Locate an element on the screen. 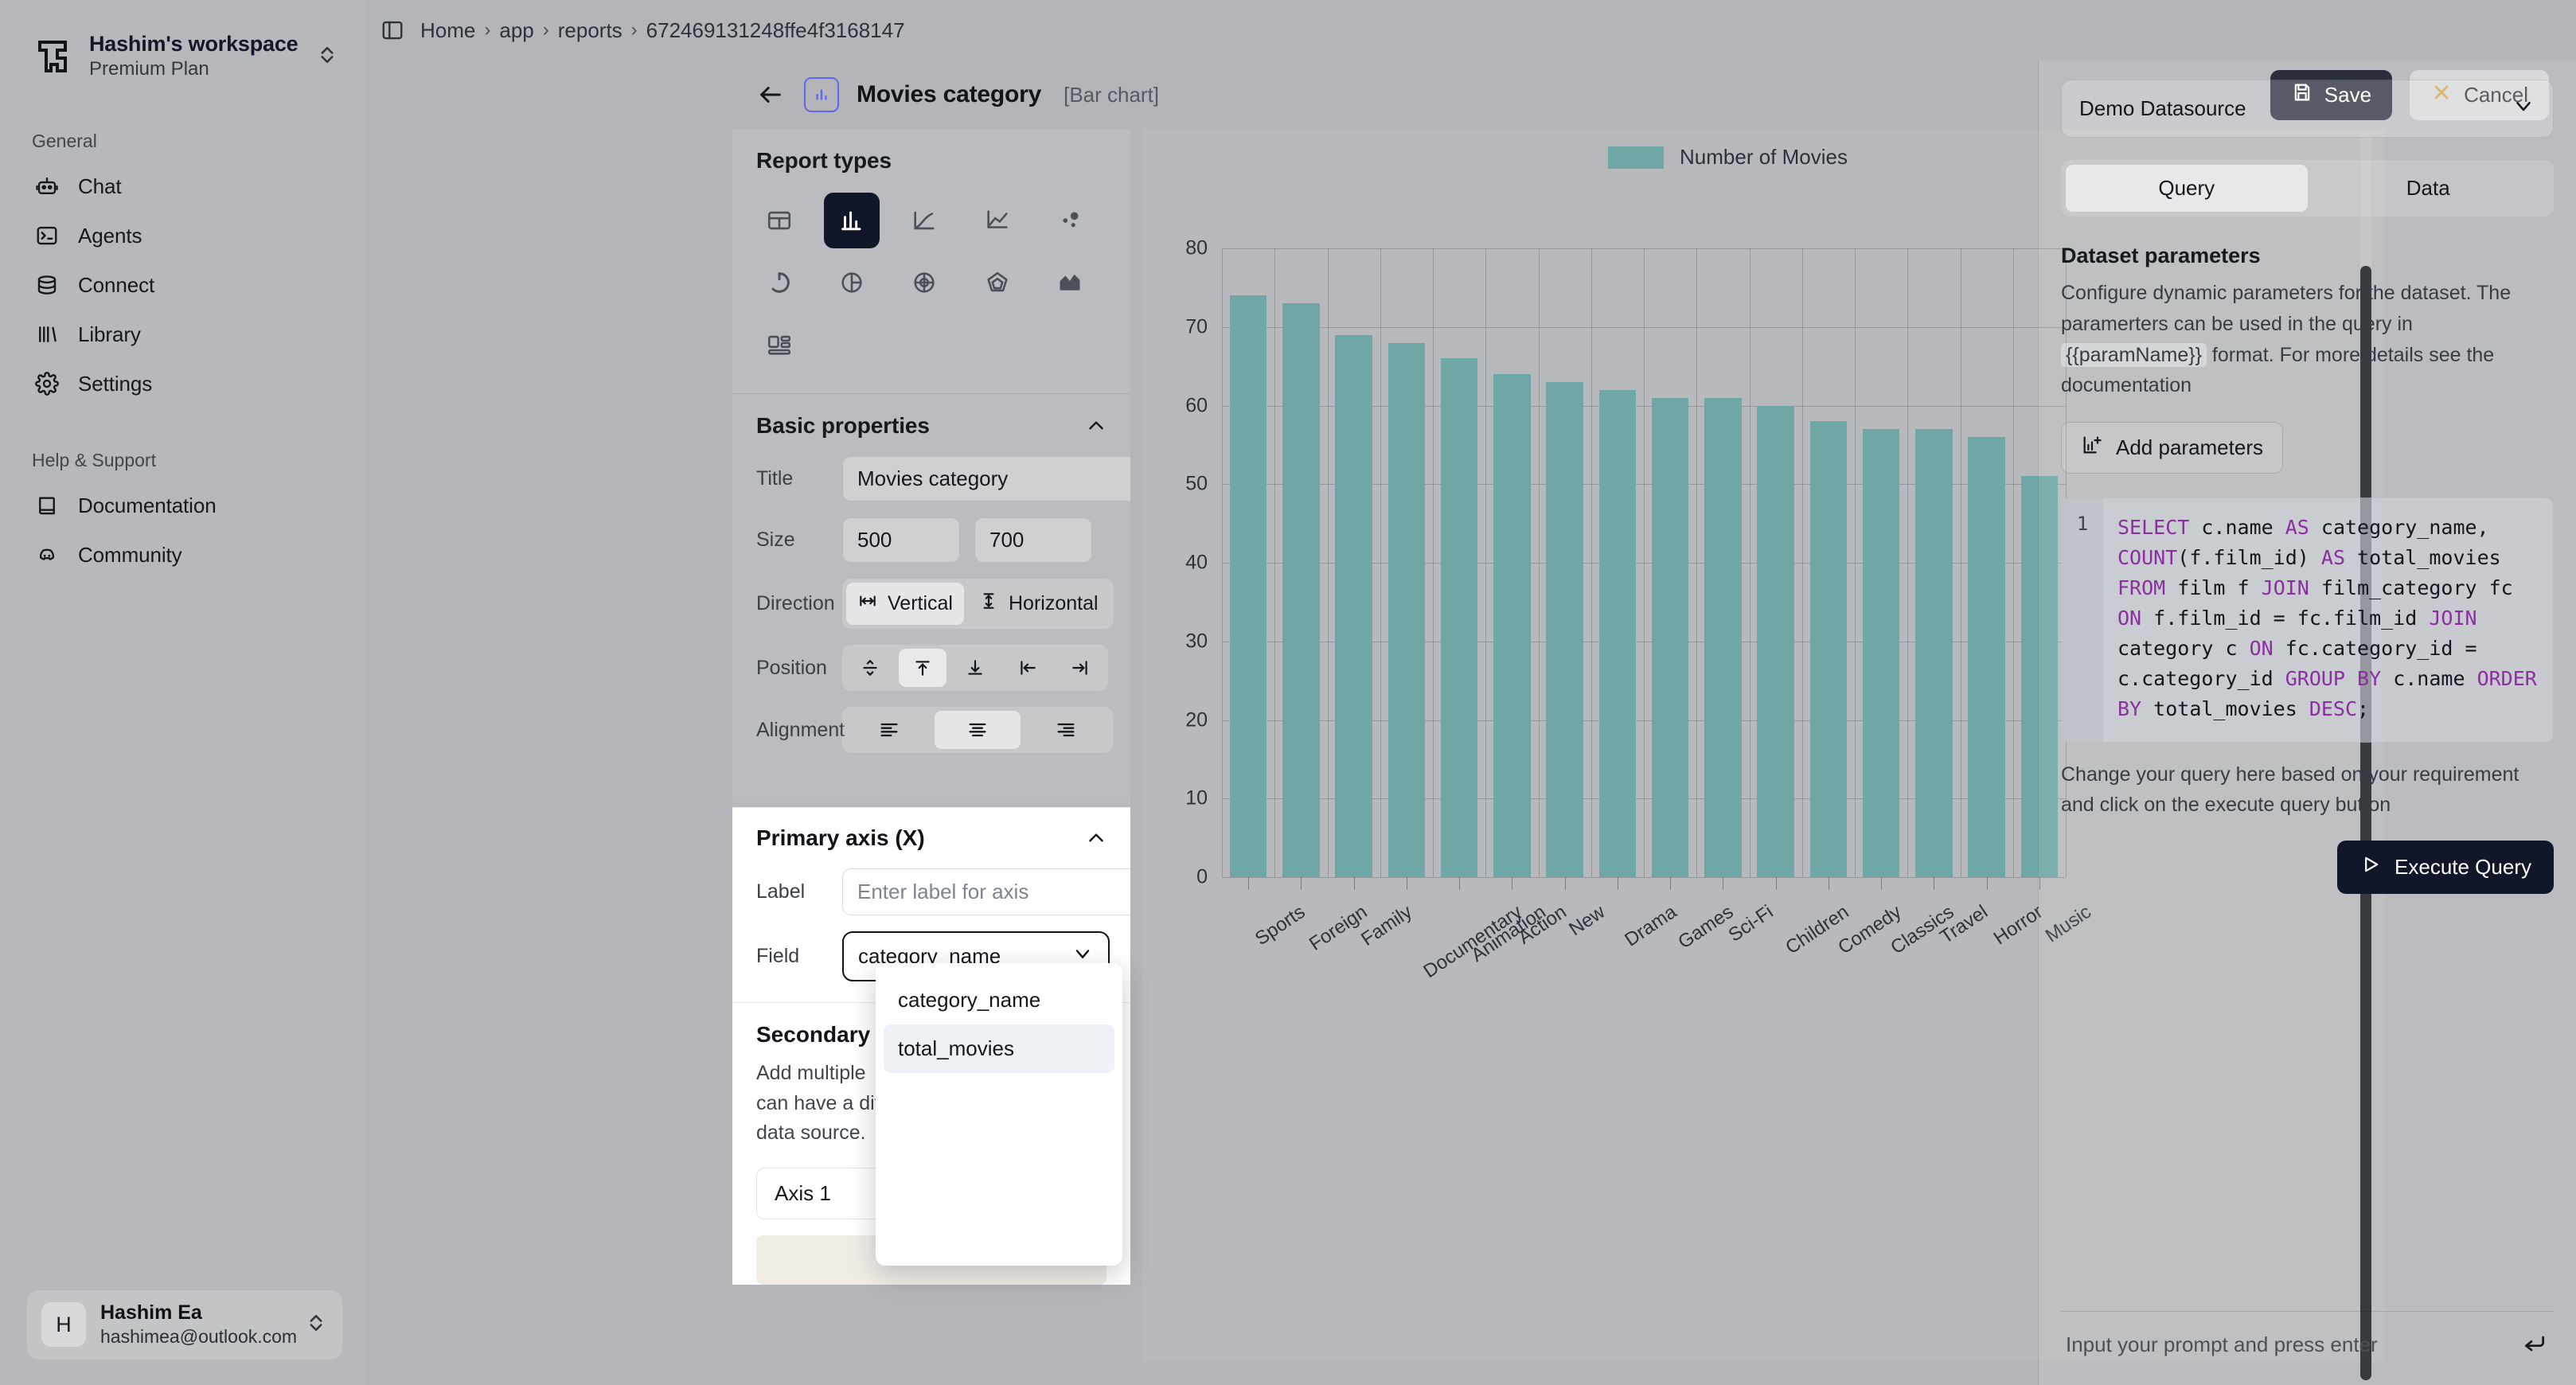 The width and height of the screenshot is (2576, 1385). workspace-switcher: Hashim's workspace Premium Plan is located at coordinates (184, 54).